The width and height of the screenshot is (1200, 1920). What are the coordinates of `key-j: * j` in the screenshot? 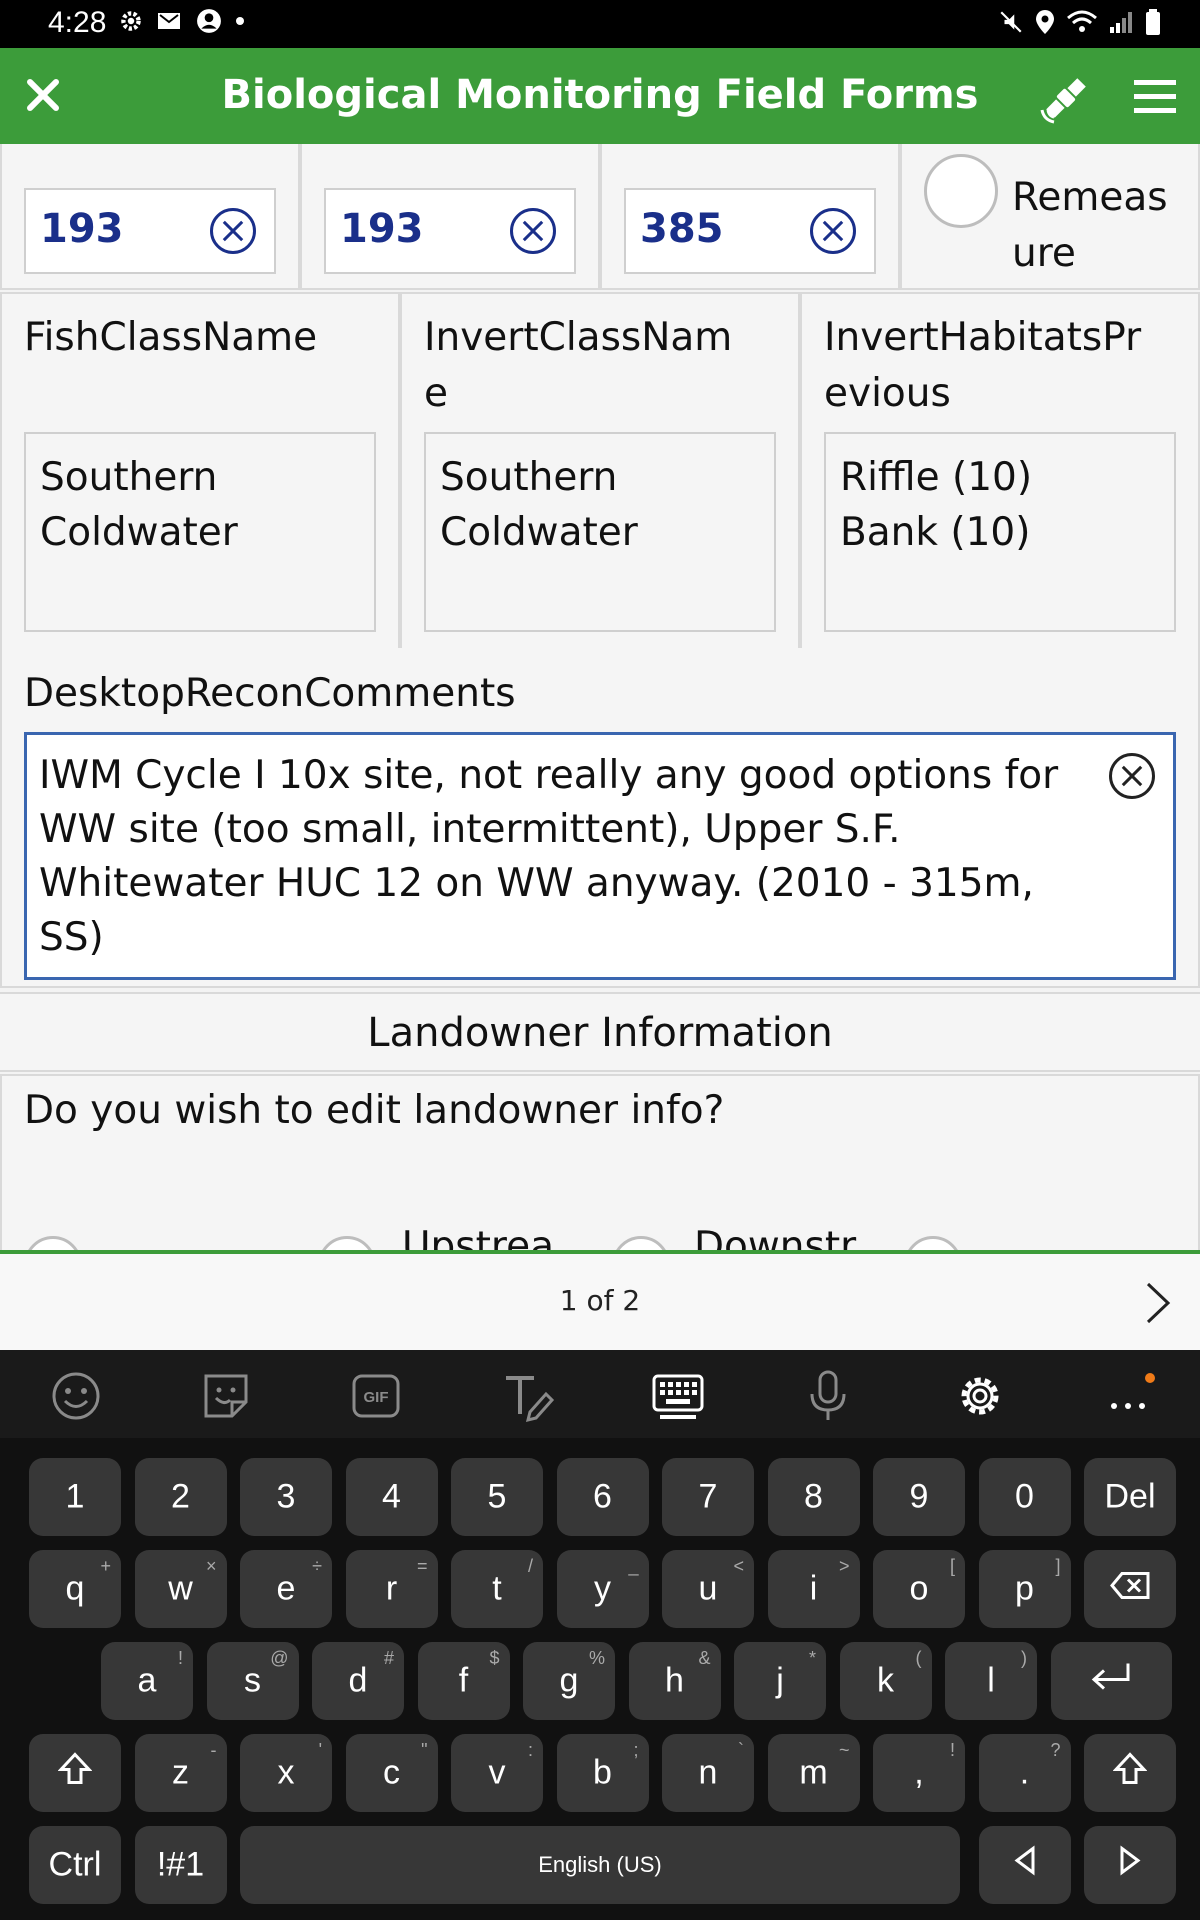 It's located at (780, 1681).